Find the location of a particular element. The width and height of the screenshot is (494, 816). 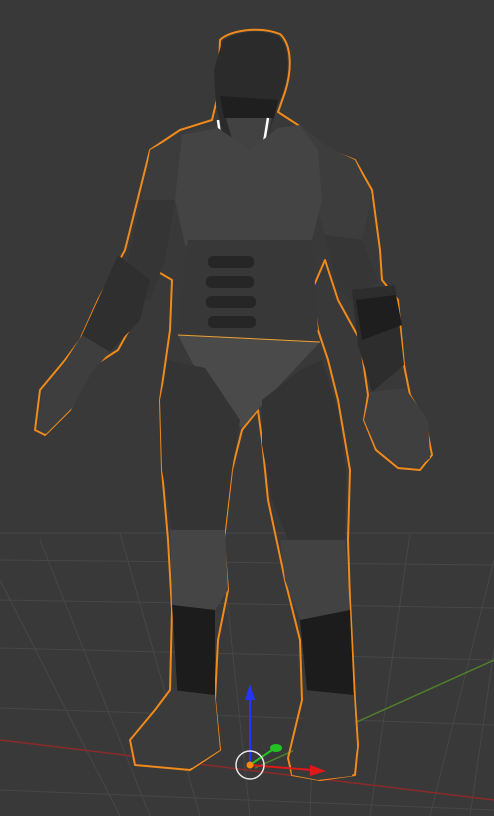

right-hand is located at coordinates (397, 428).